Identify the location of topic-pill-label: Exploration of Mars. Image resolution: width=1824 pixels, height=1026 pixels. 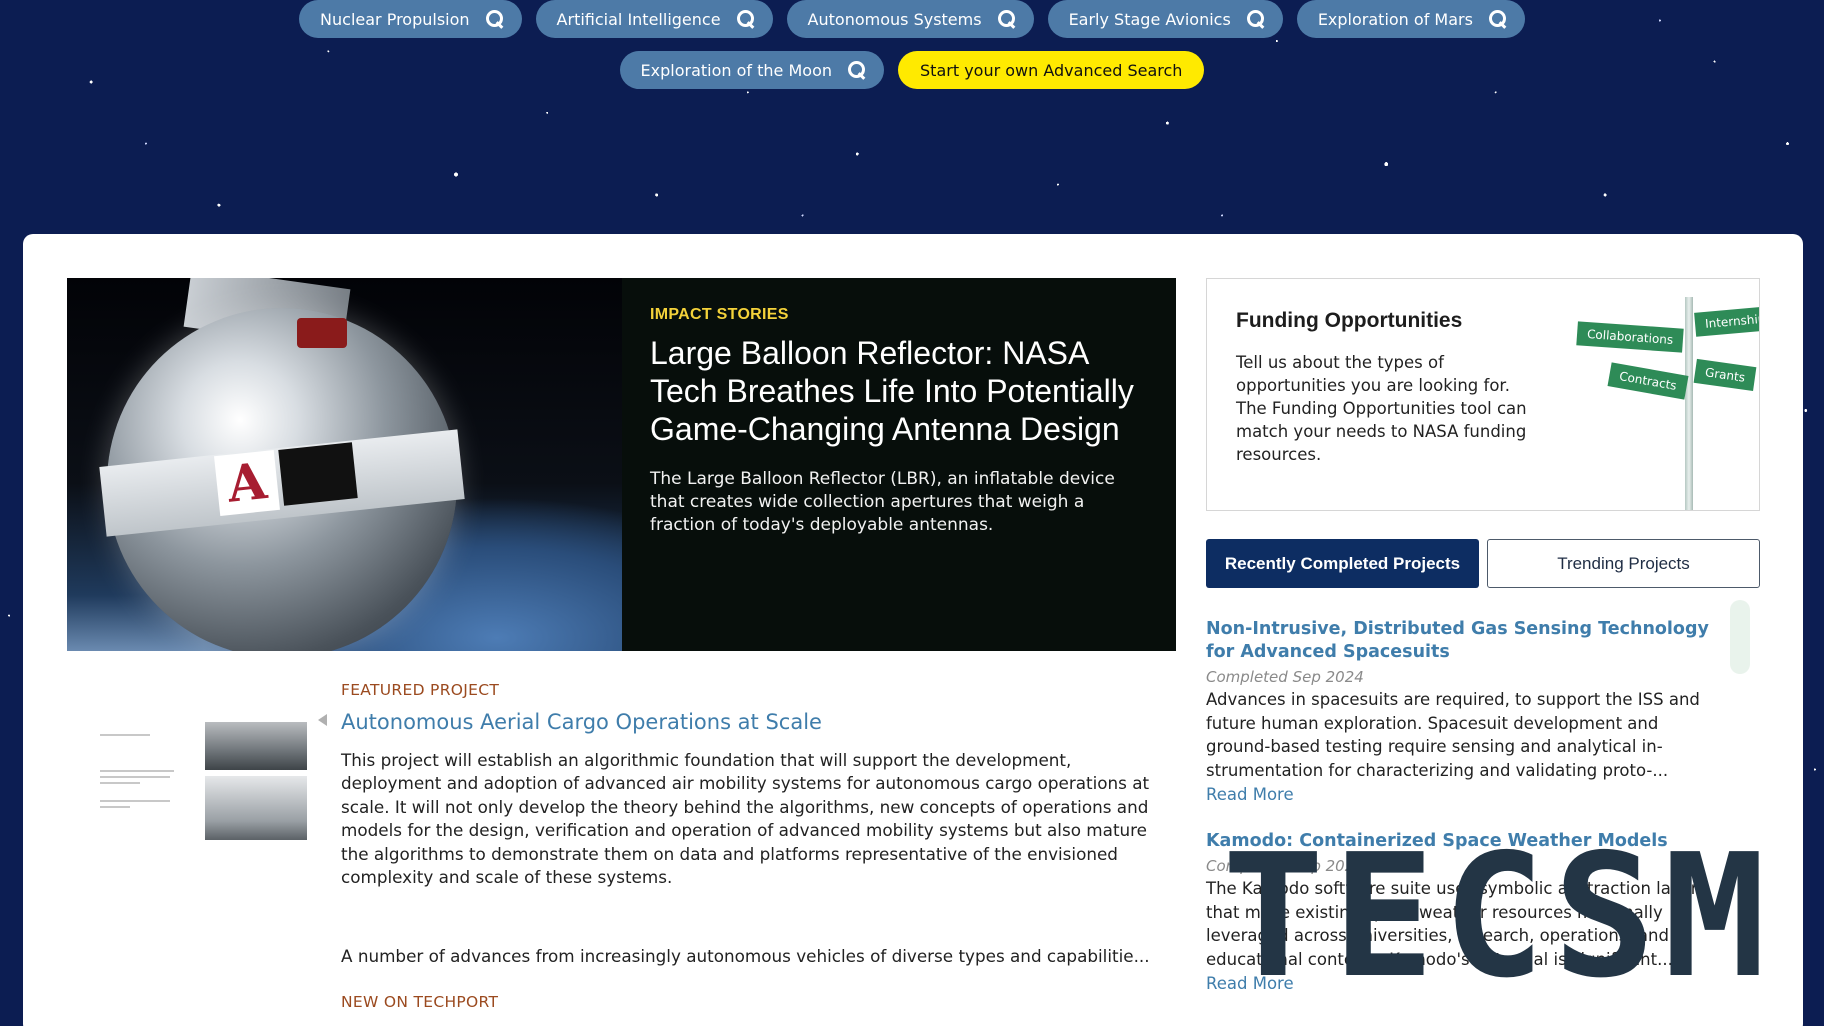
(1395, 19).